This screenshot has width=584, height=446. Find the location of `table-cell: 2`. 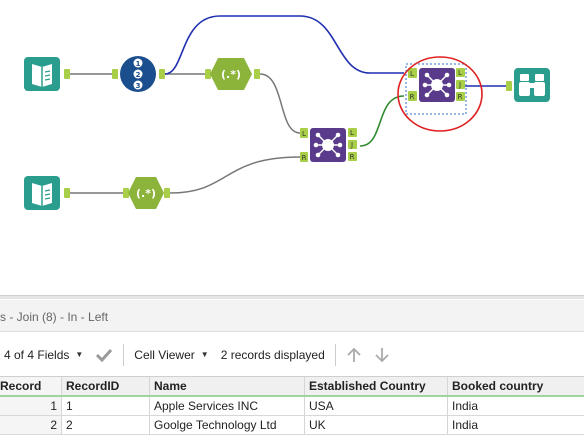

table-cell: 2 is located at coordinates (106, 425).